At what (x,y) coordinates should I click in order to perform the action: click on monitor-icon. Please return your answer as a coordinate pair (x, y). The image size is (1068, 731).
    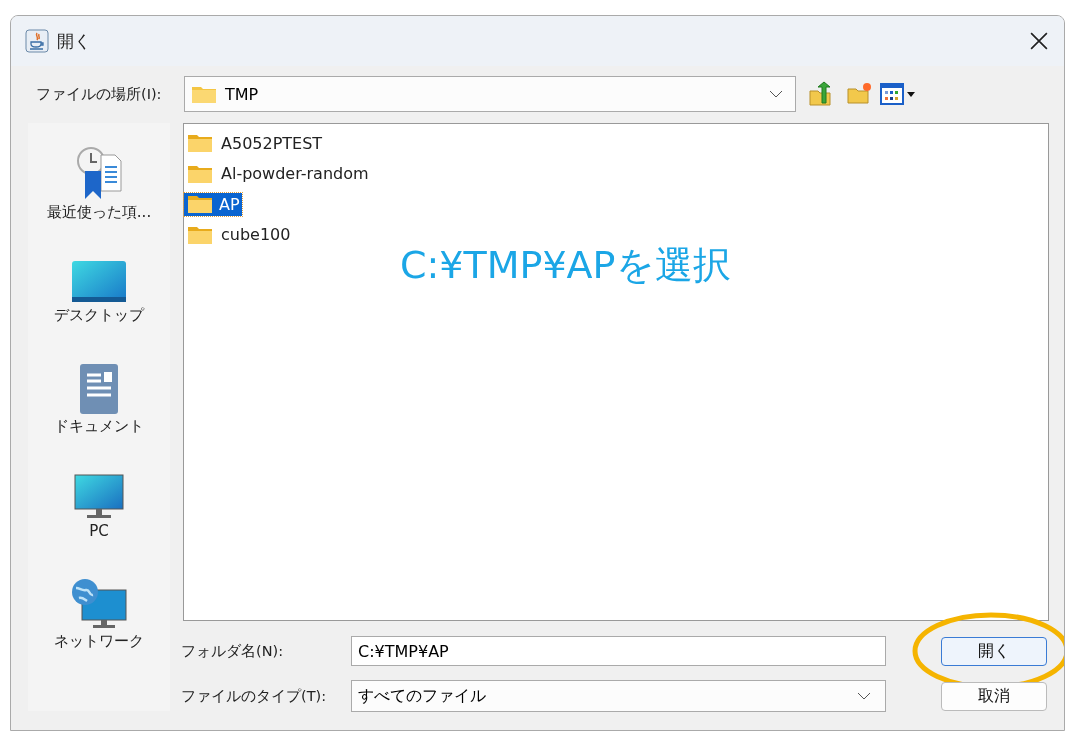
    Looking at the image, I should click on (99, 497).